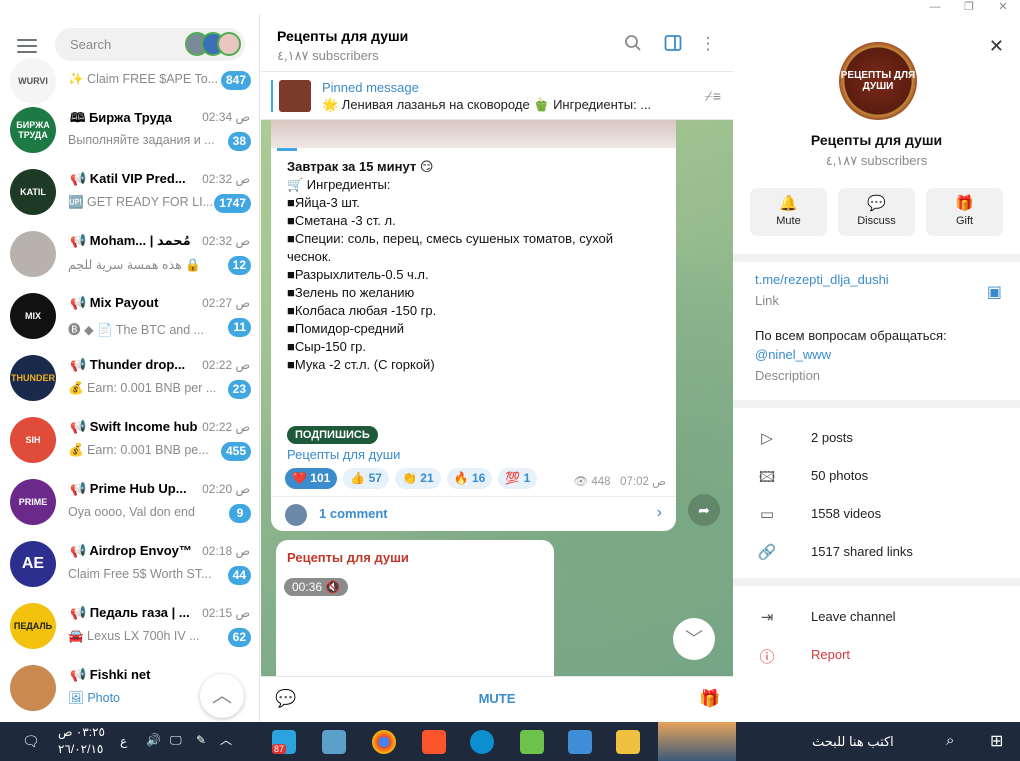 The height and width of the screenshot is (761, 1020). I want to click on search-icon, so click(633, 44).